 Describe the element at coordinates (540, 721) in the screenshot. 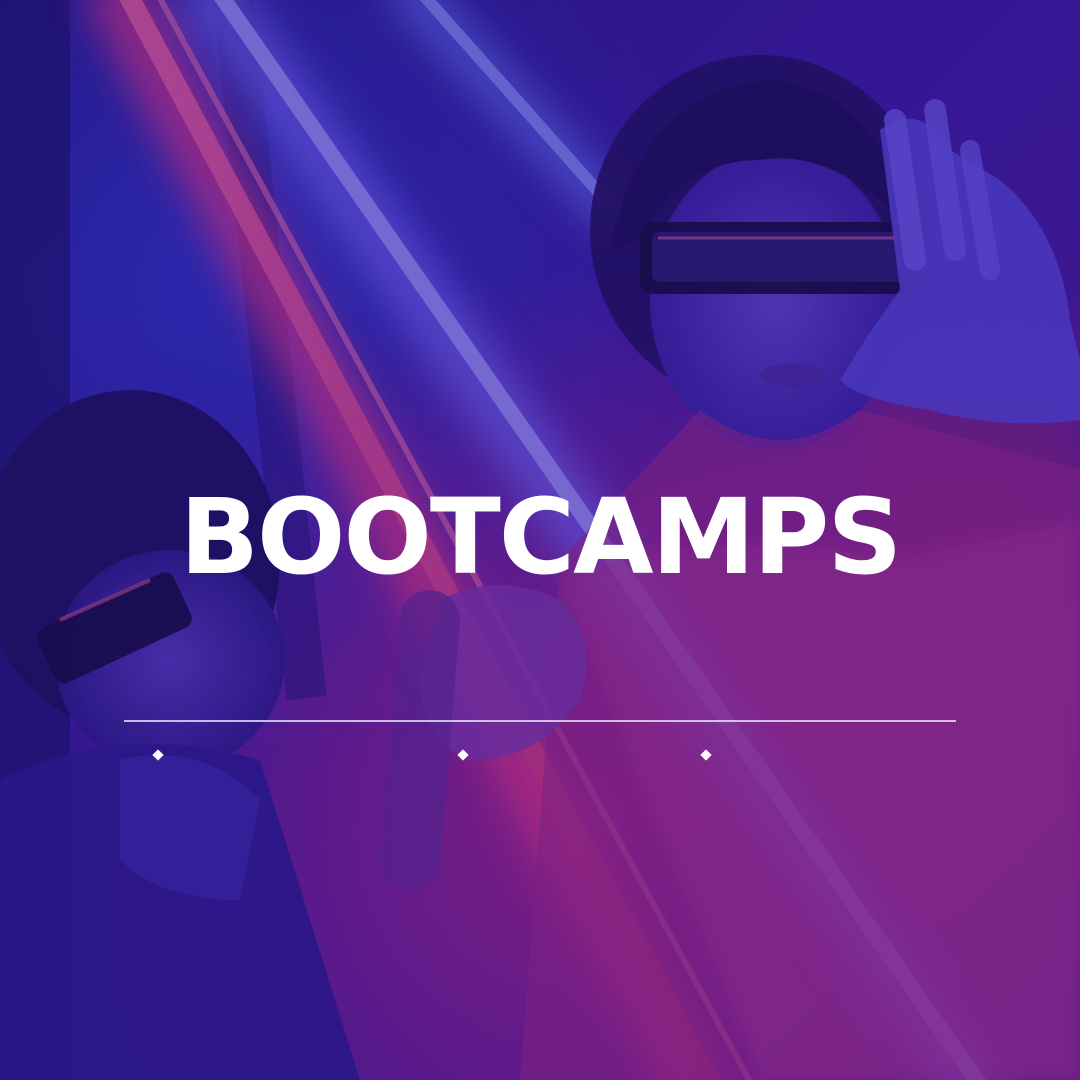

I see `divider-line` at that location.